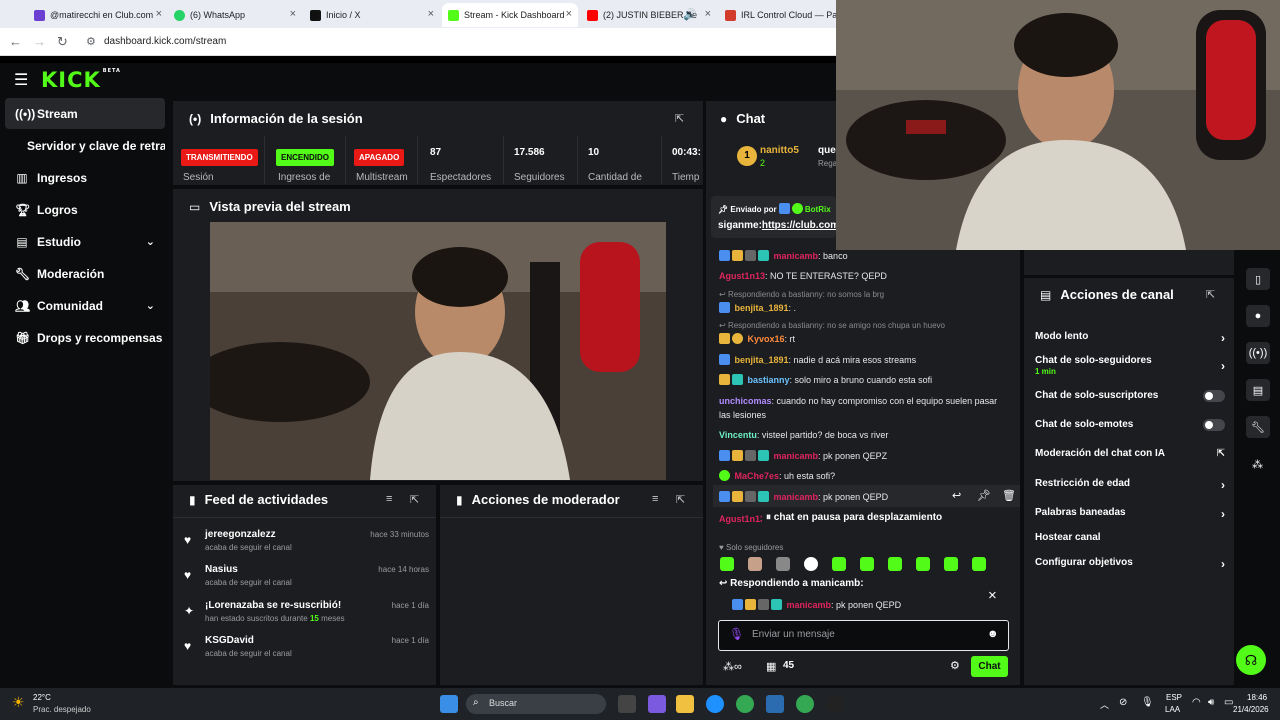  What do you see at coordinates (955, 665) in the screenshot?
I see `gear-icon: ⚙` at bounding box center [955, 665].